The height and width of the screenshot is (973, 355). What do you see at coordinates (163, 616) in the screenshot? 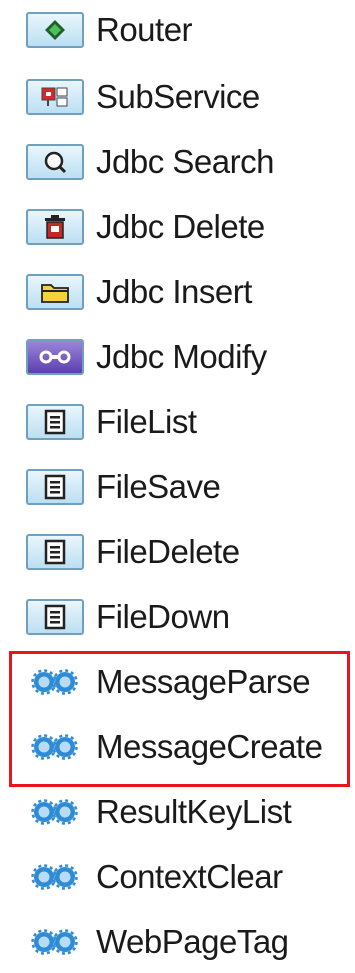
I see `palette-item-label: FileDown` at bounding box center [163, 616].